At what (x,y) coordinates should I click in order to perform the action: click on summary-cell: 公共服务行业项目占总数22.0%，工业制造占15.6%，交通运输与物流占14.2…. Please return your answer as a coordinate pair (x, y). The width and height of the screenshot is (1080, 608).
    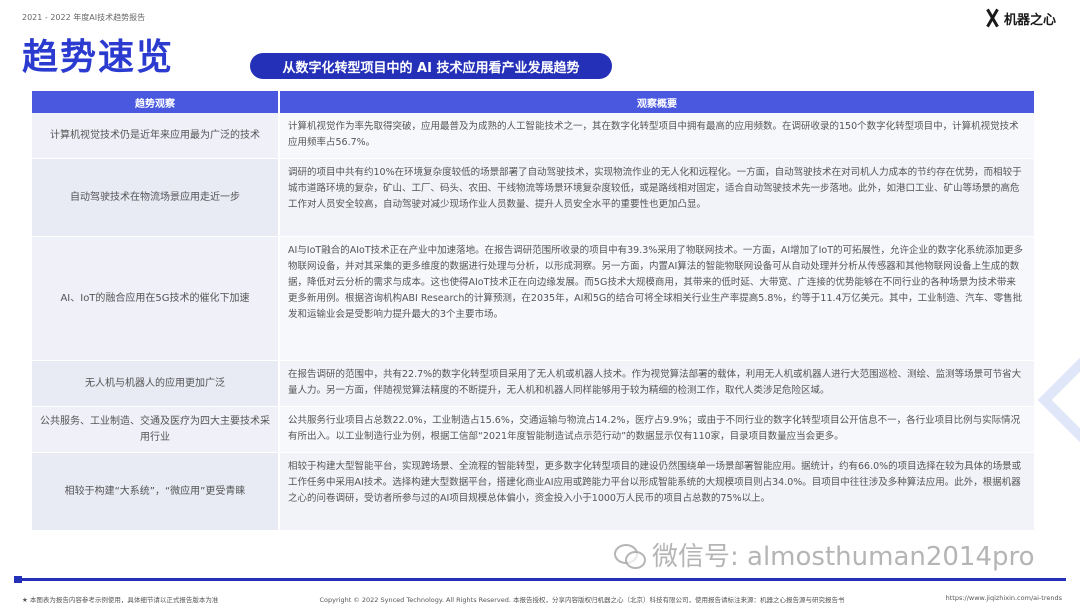
    Looking at the image, I should click on (657, 429).